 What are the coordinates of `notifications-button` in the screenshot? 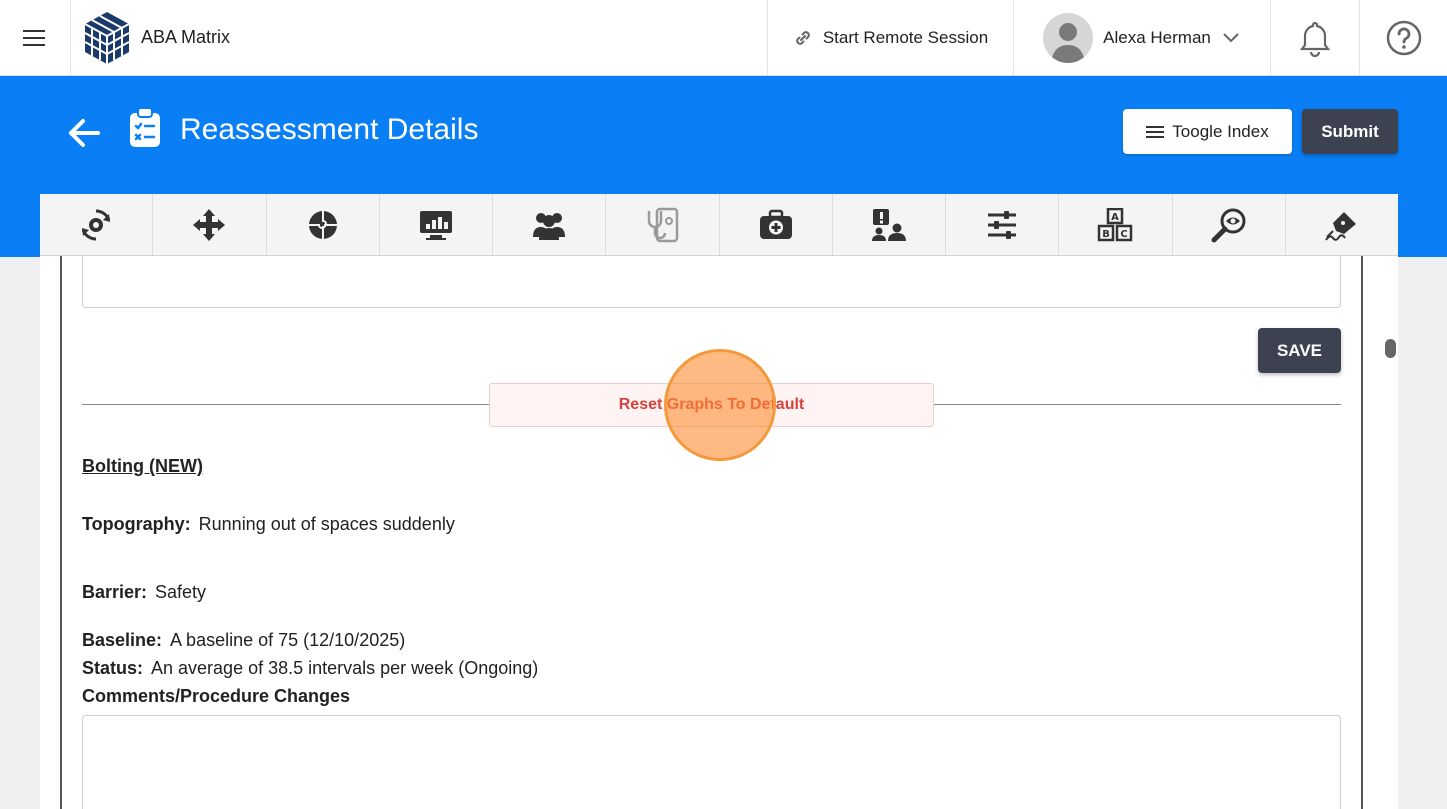 It's located at (1314, 37).